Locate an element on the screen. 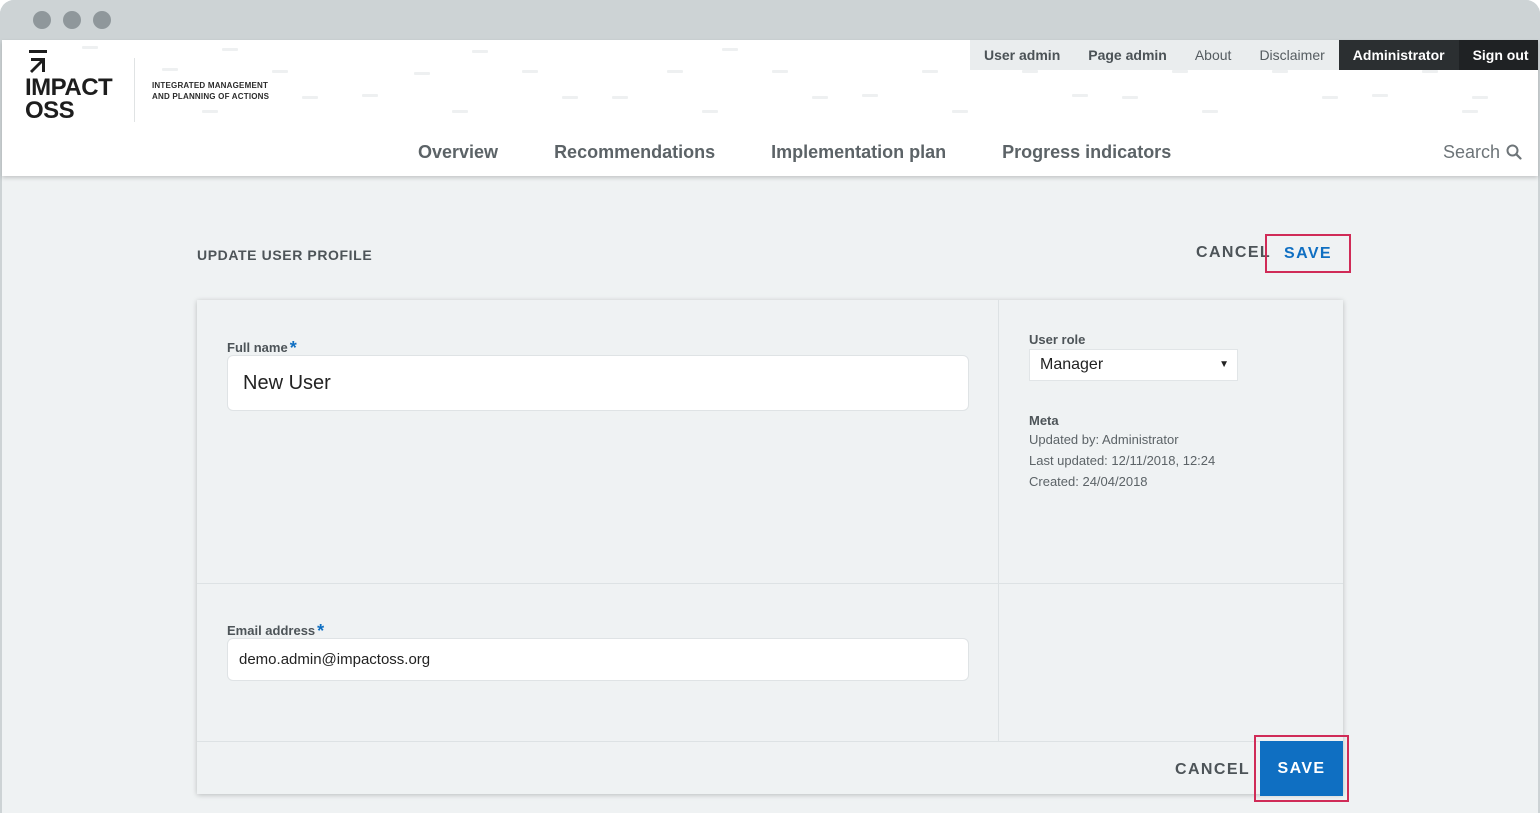  search-link: Search is located at coordinates (1482, 152).